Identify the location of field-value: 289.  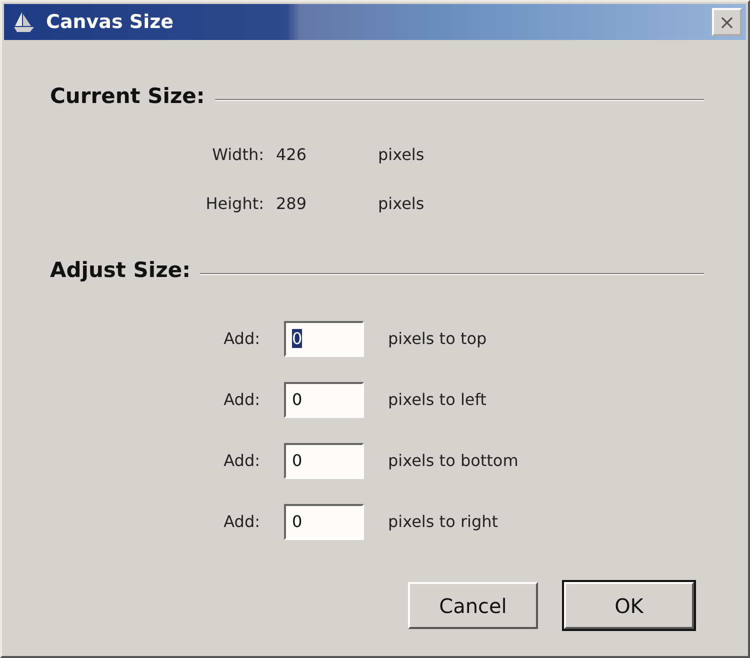
(292, 203).